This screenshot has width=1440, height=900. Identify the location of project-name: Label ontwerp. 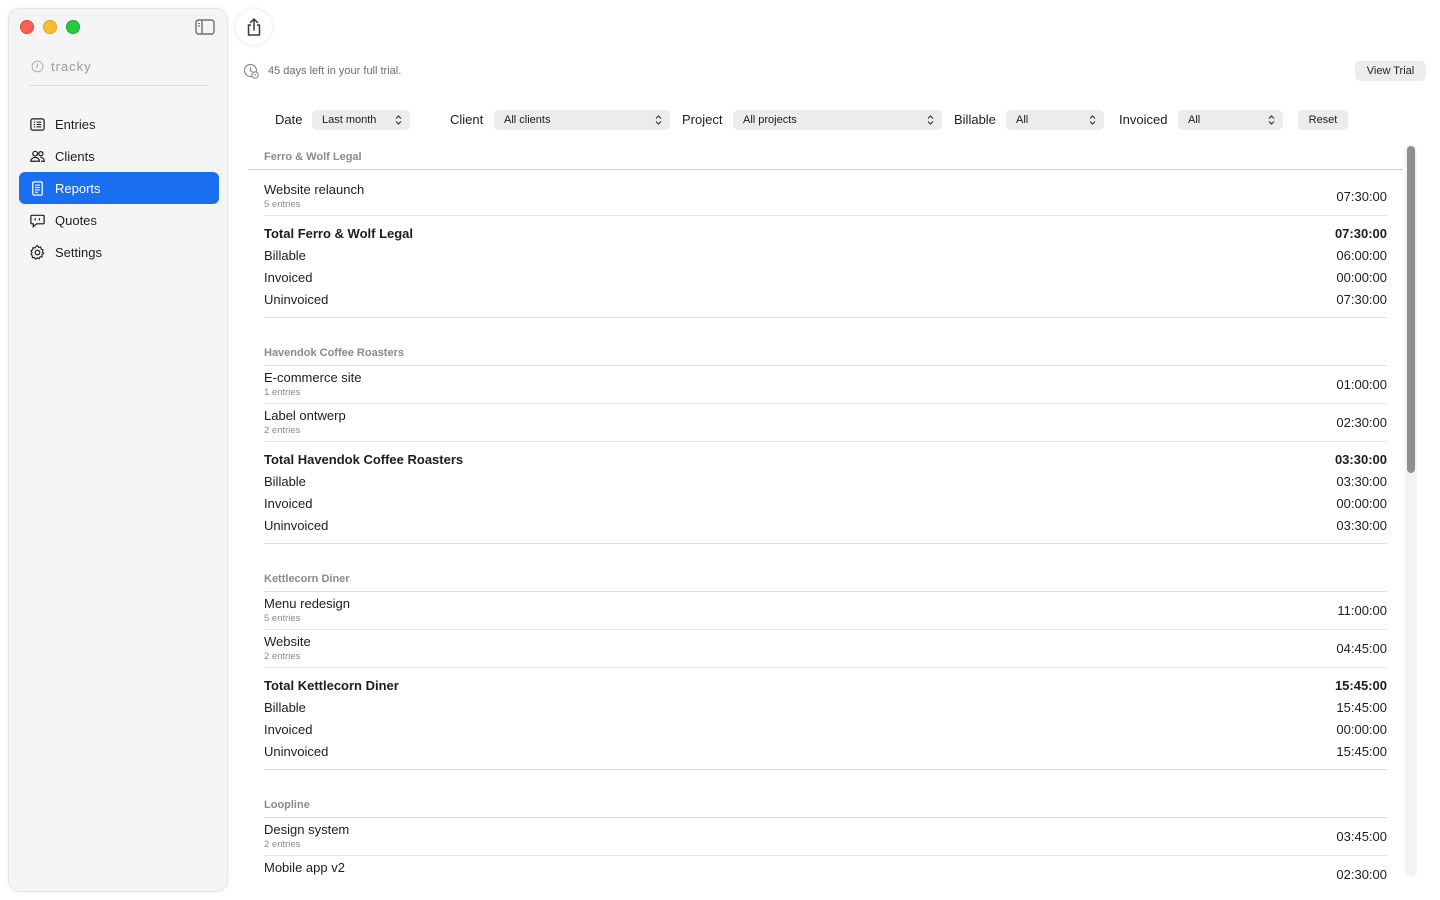
(305, 415).